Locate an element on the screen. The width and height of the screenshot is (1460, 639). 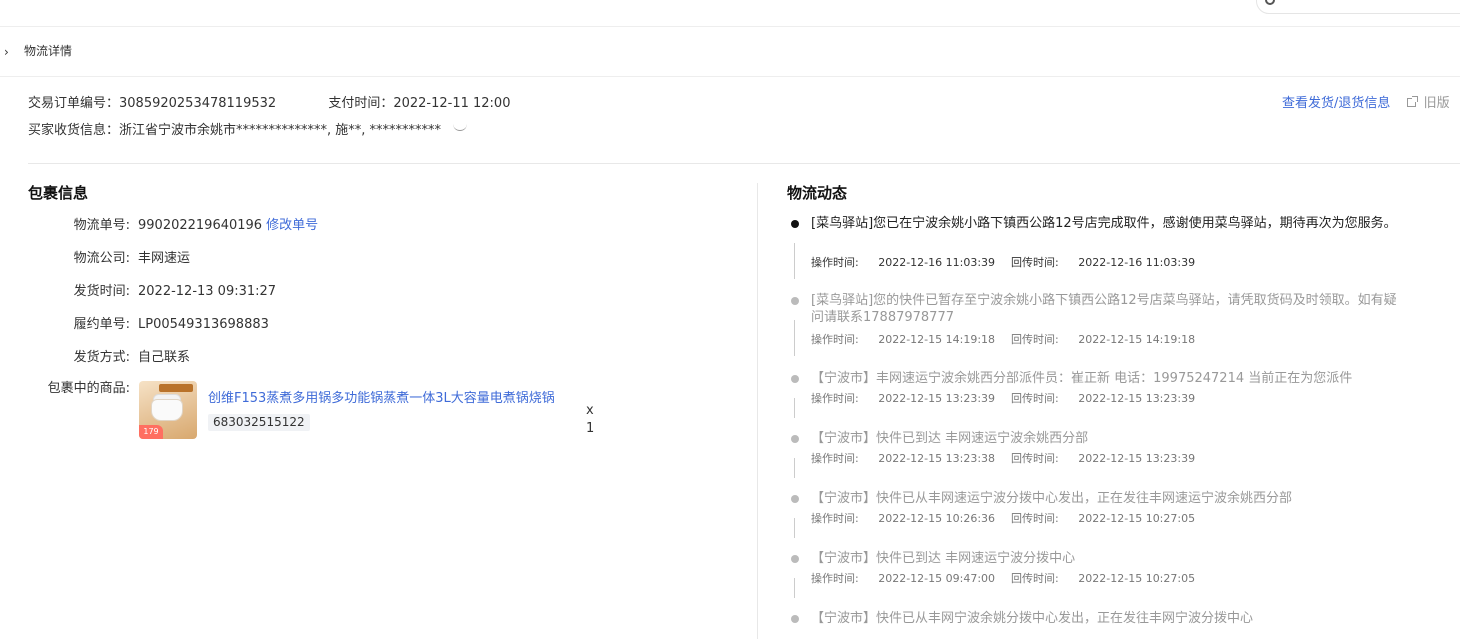
op-time: 2022-12-15 13:23:38 is located at coordinates (937, 458).